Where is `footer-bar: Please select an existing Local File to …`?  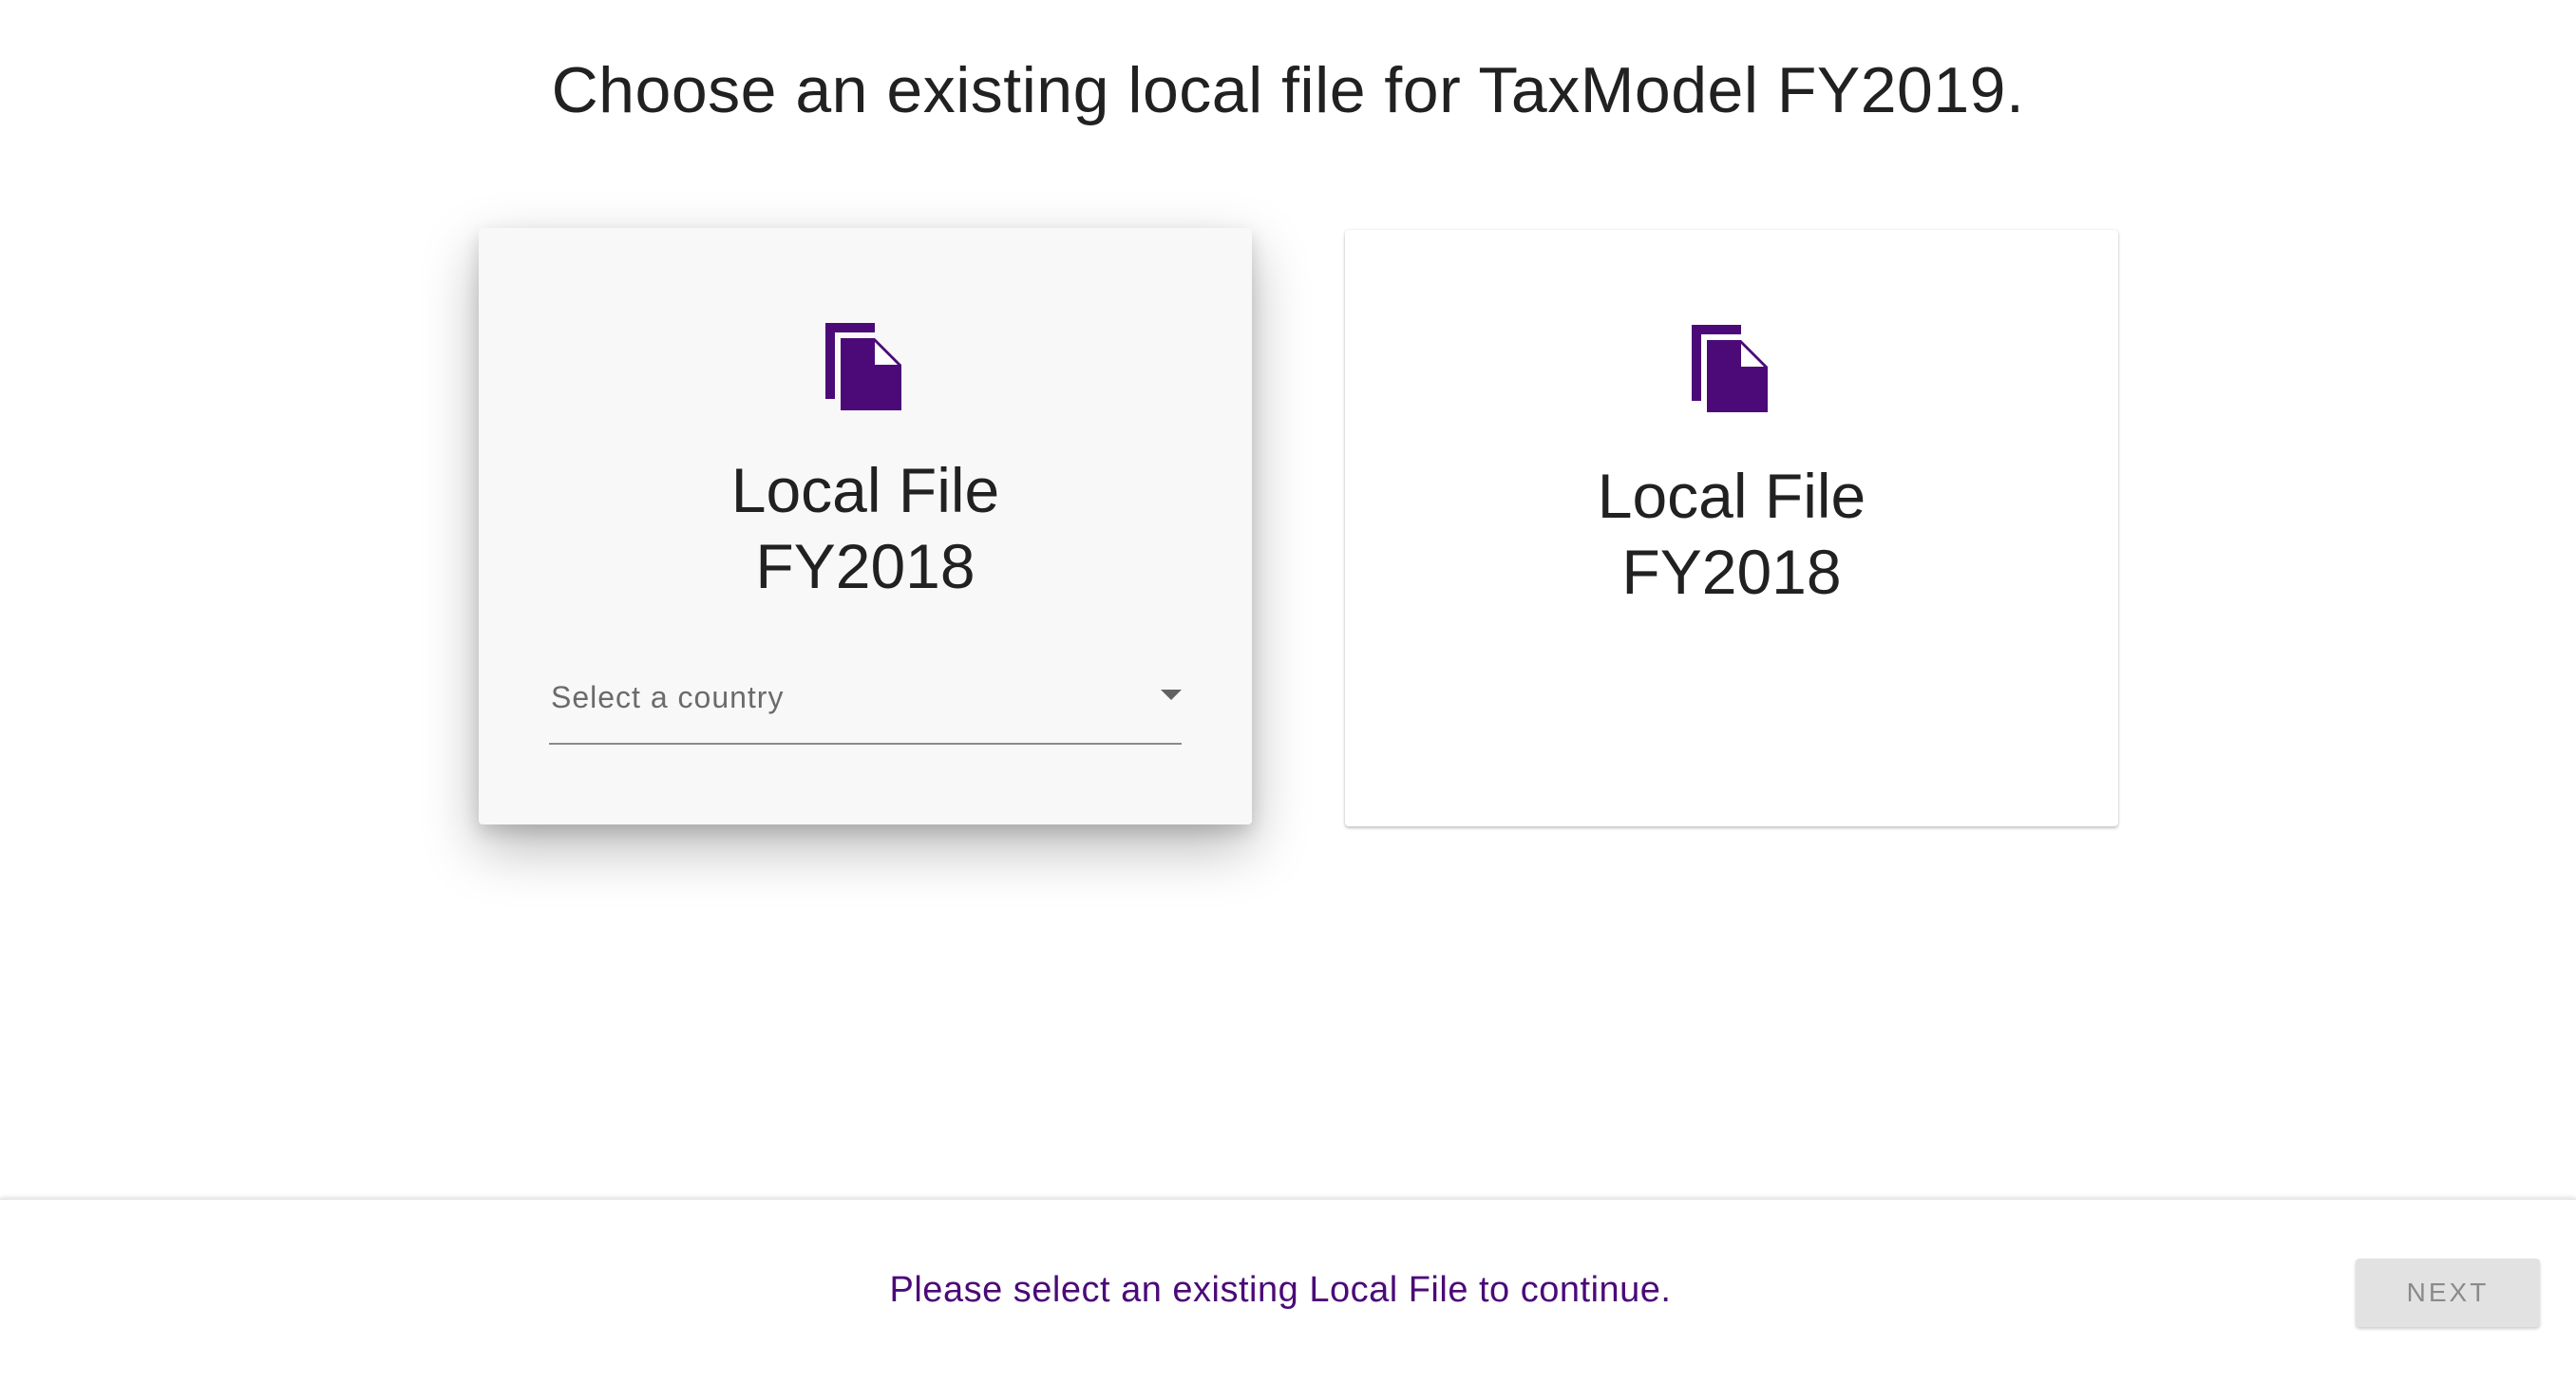
footer-bar: Please select an existing Local File to … is located at coordinates (1288, 1291).